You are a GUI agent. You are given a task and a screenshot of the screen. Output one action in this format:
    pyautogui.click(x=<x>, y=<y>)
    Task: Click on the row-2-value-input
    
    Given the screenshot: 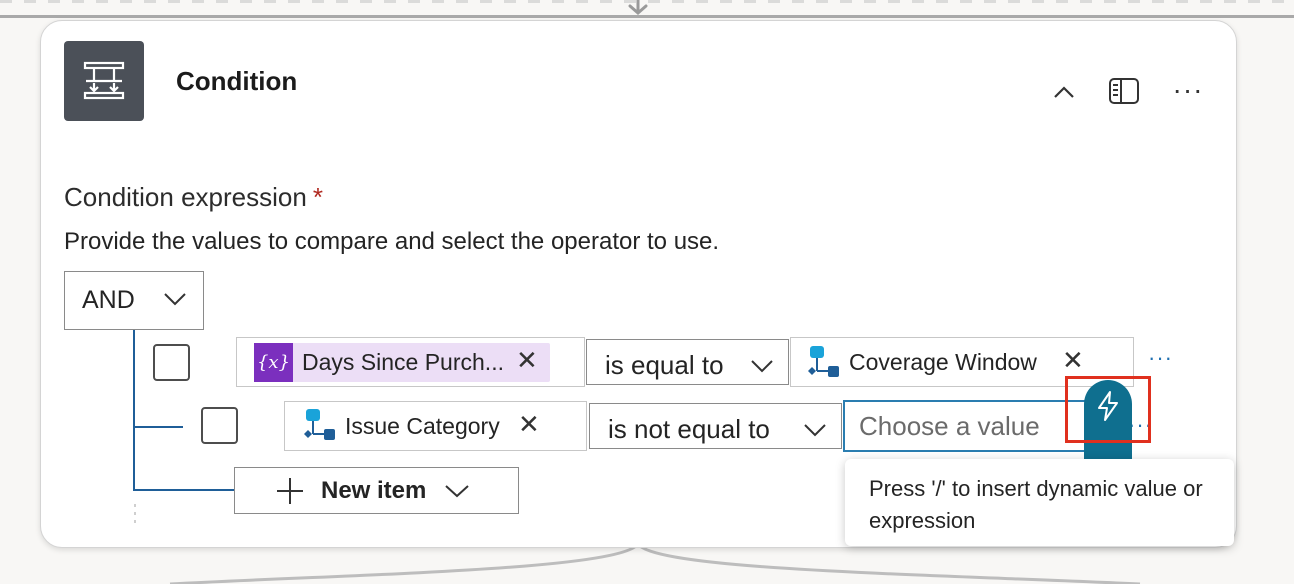 What is the action you would take?
    pyautogui.click(x=965, y=426)
    